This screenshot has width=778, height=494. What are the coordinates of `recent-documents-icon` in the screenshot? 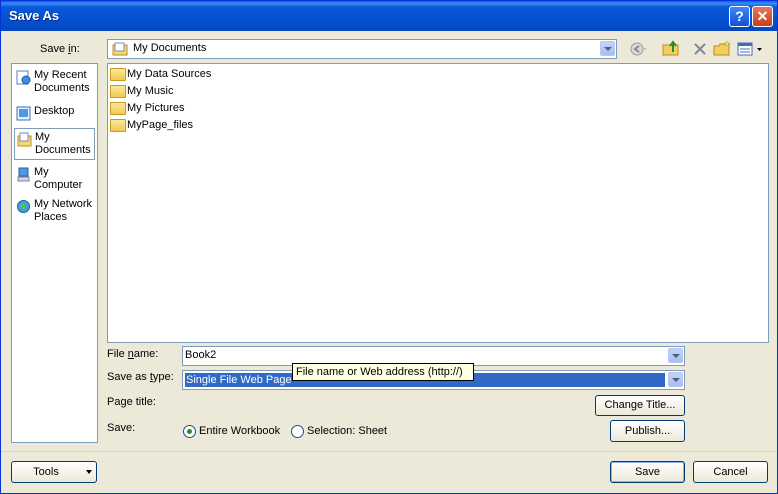 It's located at (23, 77).